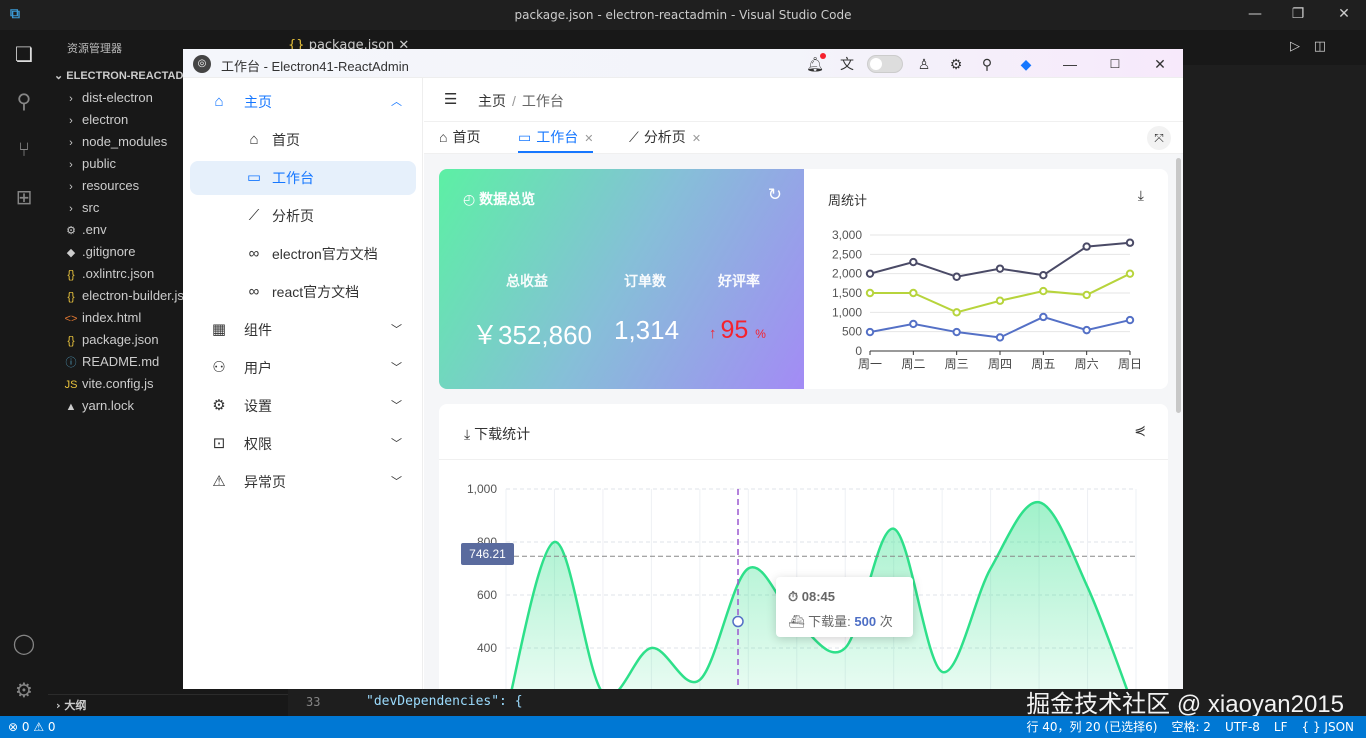  I want to click on rating-value: ↑ 95 %, so click(737, 330).